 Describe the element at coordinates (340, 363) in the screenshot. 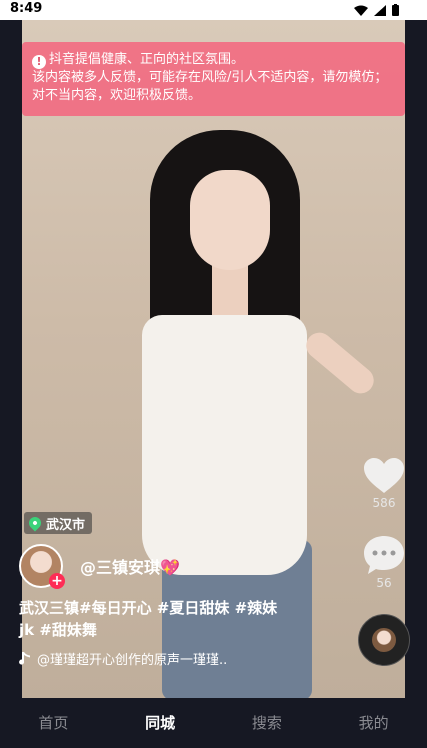

I see `video-figure-arm` at that location.